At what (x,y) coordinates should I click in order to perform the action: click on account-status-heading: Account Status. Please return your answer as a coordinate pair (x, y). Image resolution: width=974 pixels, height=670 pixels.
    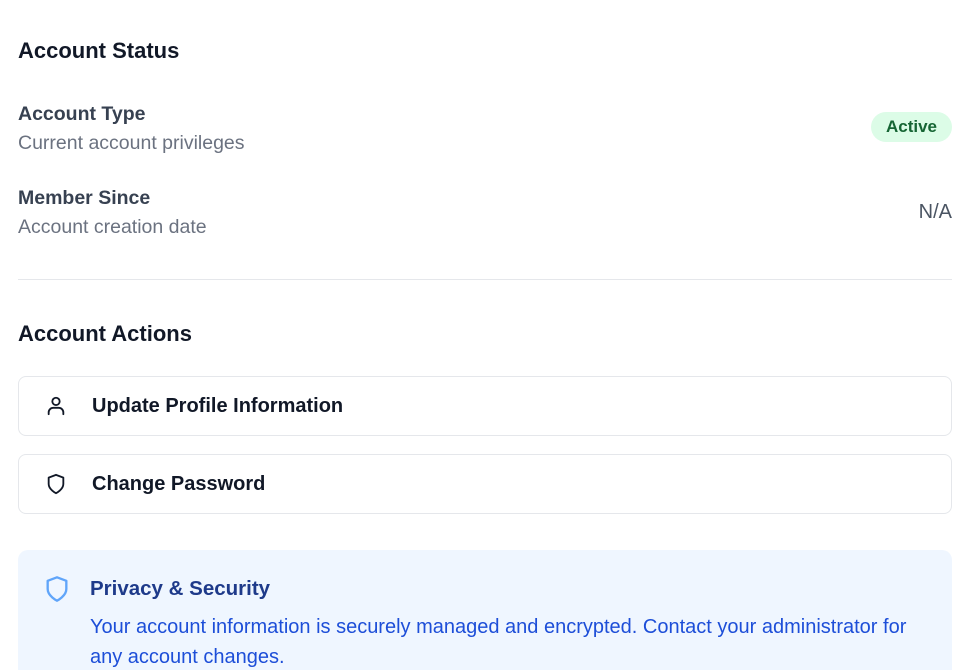
    Looking at the image, I should click on (99, 50).